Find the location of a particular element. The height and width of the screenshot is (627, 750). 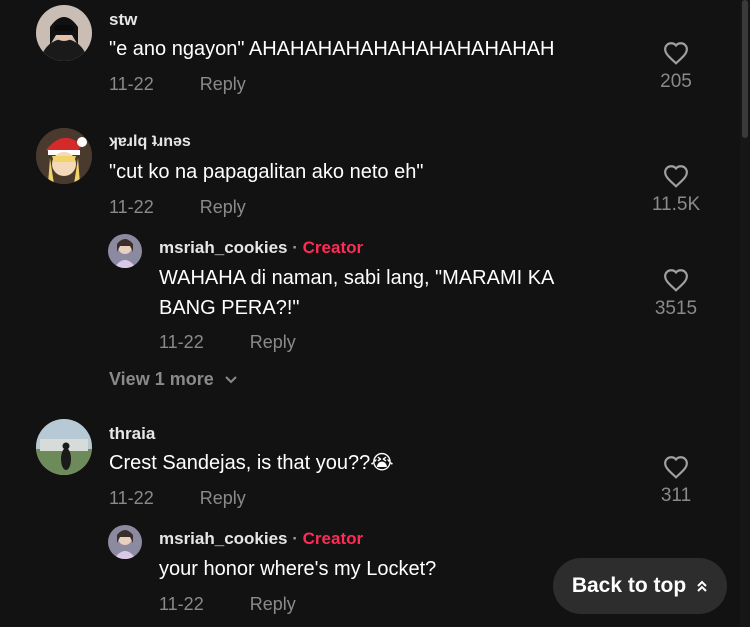

back-to-top-label: Back to top is located at coordinates (629, 585).